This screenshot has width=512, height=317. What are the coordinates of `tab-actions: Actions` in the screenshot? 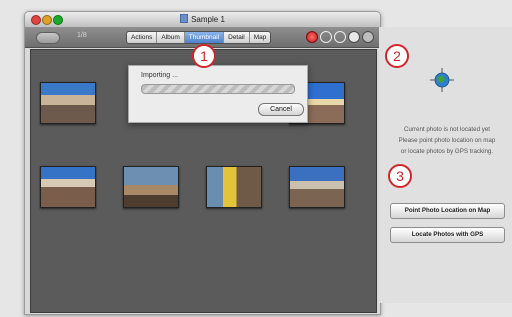 It's located at (142, 37).